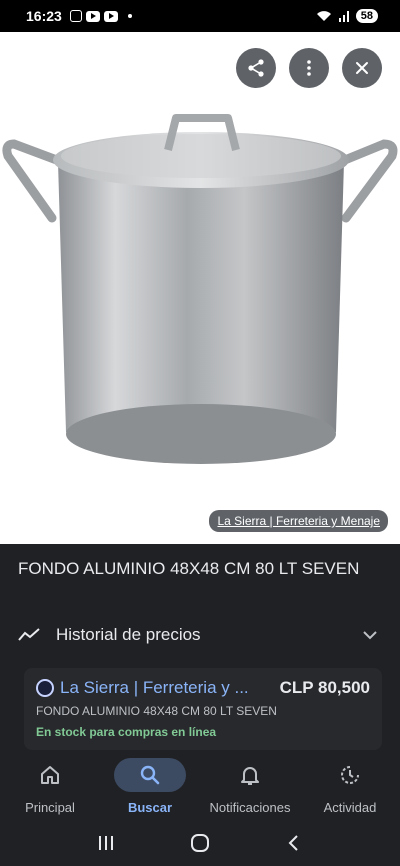 This screenshot has height=866, width=400. Describe the element at coordinates (250, 786) in the screenshot. I see `nav-notificaciones: Notificaciones` at that location.